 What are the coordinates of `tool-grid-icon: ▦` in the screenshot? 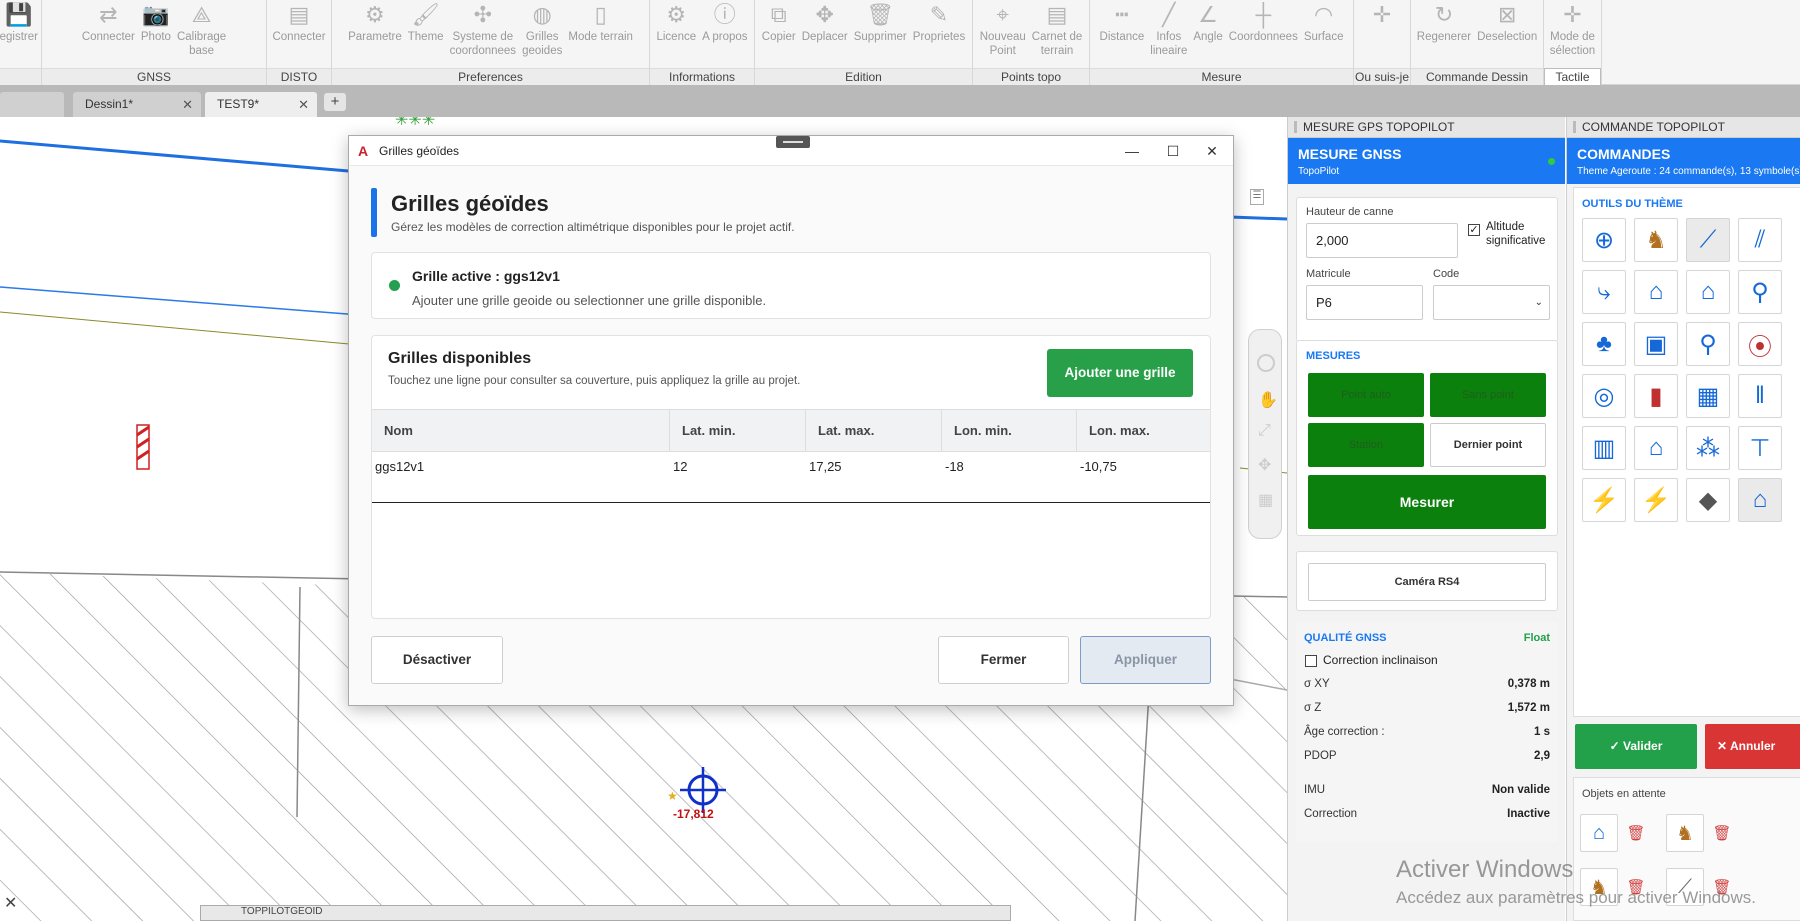 It's located at (1708, 396).